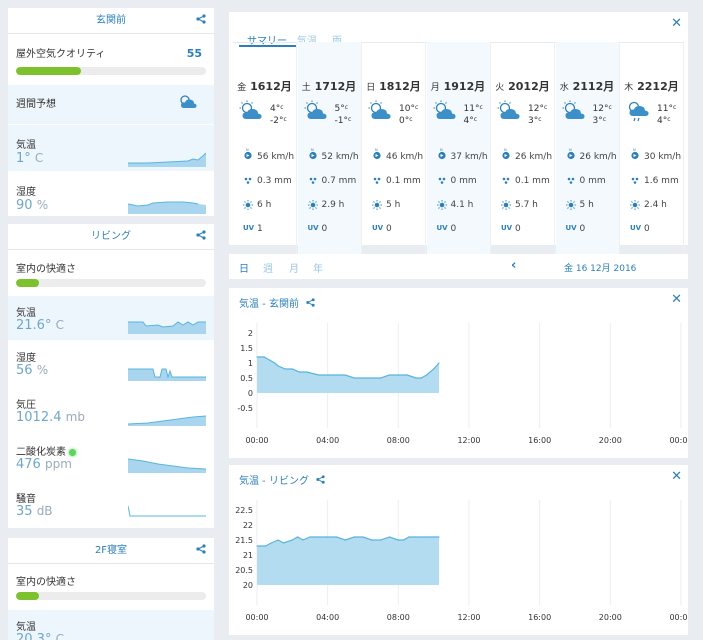 This screenshot has height=640, width=703. I want to click on wind-icon: N, so click(571, 155).